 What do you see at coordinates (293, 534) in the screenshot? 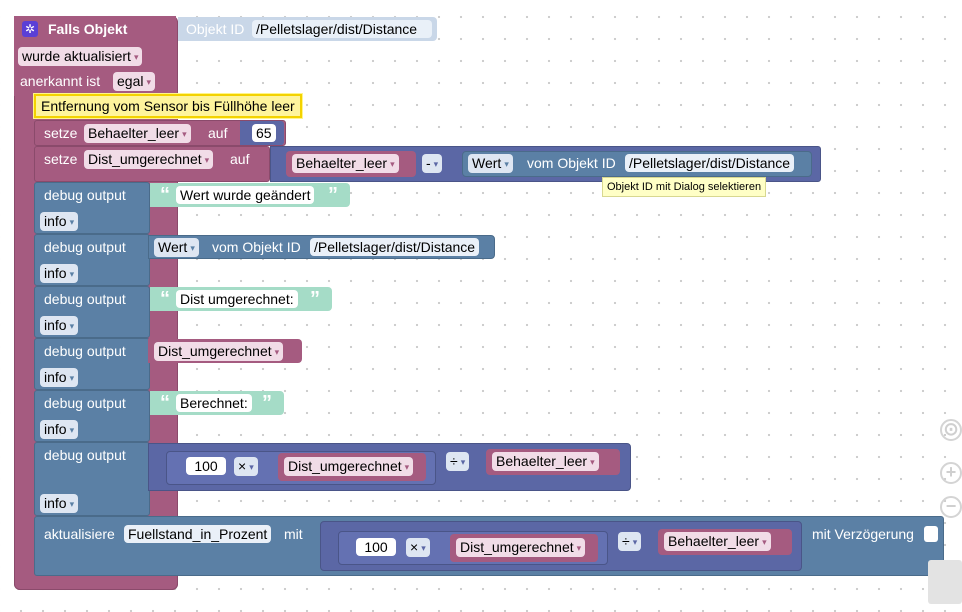
I see `with-label: mit` at bounding box center [293, 534].